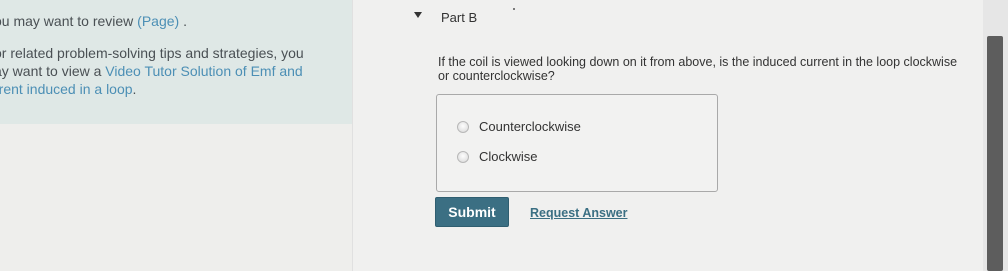  Describe the element at coordinates (134, 89) in the screenshot. I see `tips-line-3-suffix: .` at that location.